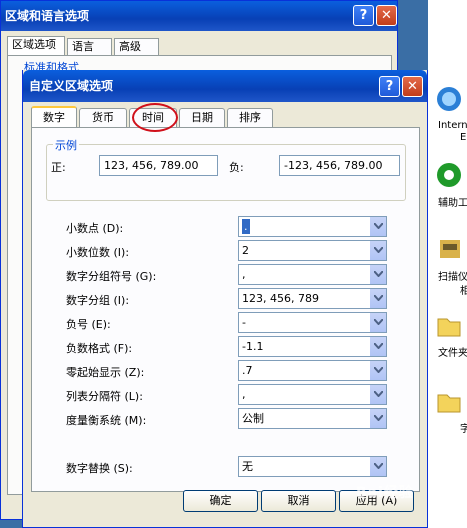  I want to click on ok-button: 确定, so click(220, 501).